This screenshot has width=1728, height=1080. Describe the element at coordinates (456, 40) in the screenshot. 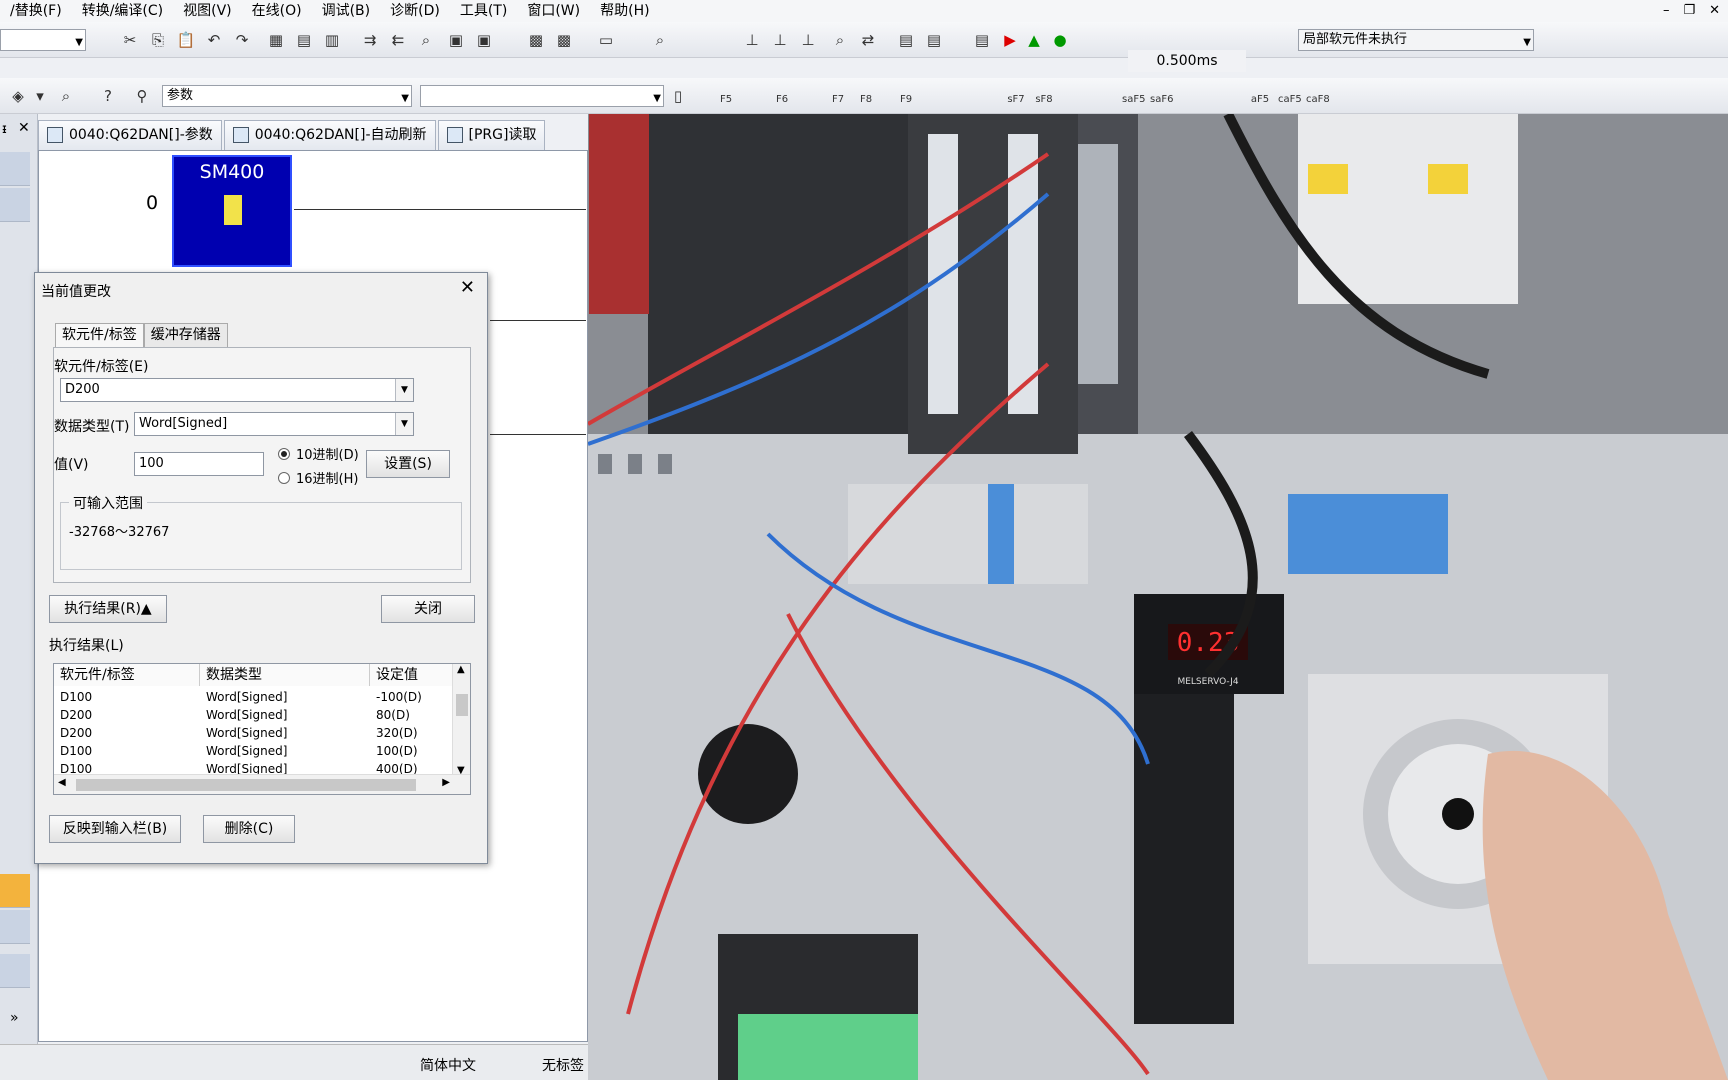

I see `monitor-icon: ▣` at that location.